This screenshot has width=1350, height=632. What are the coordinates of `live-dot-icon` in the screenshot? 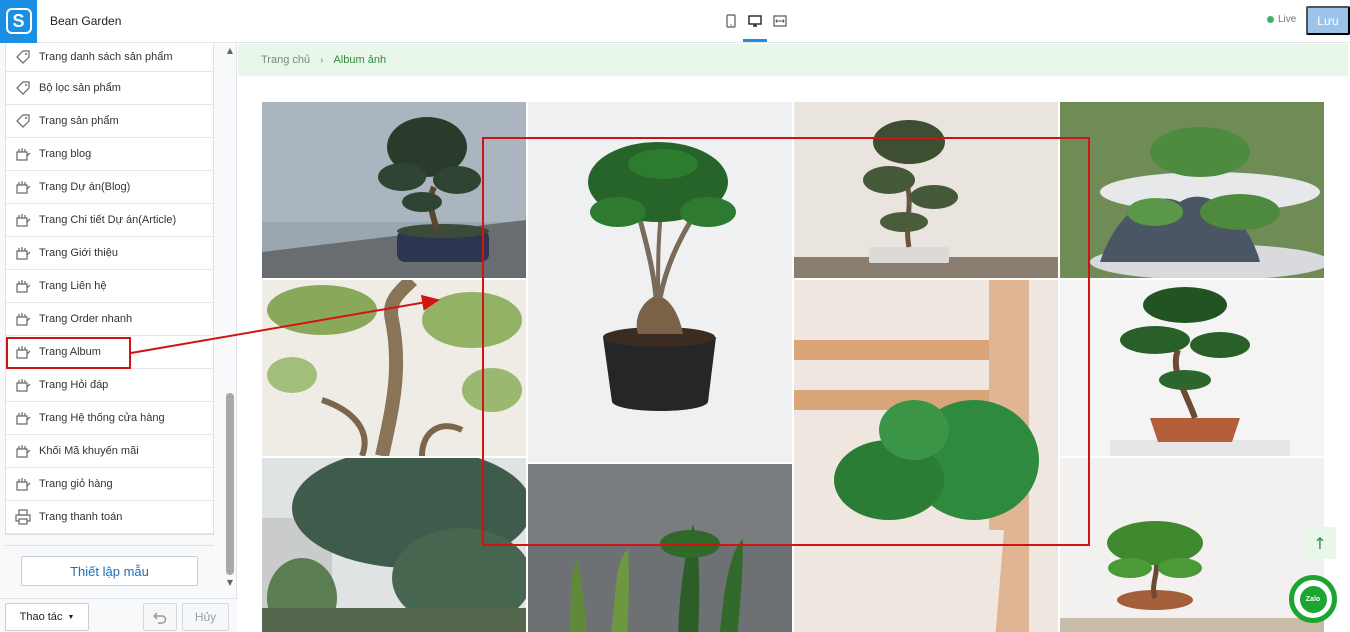 It's located at (1270, 19).